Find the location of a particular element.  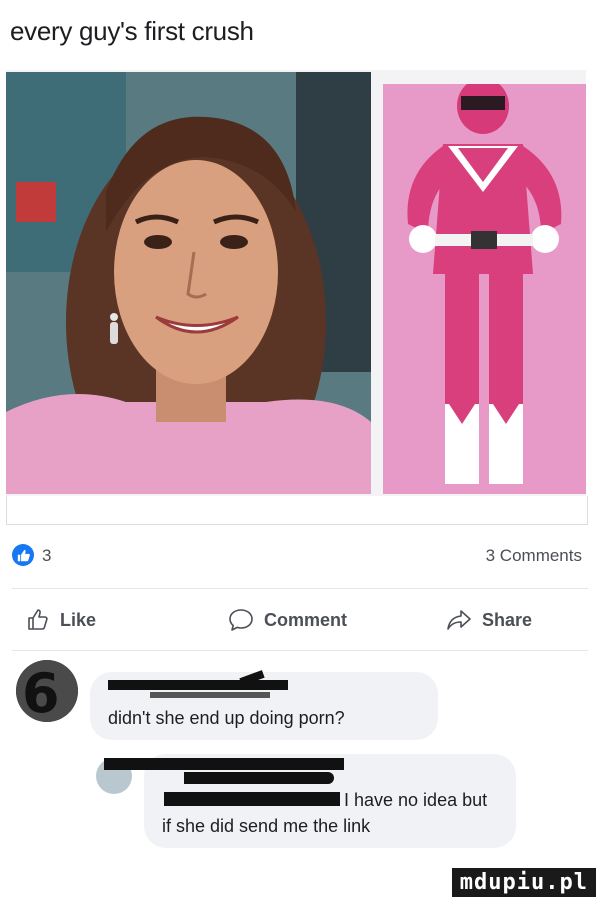

avatar-image: 6 is located at coordinates (47, 691).